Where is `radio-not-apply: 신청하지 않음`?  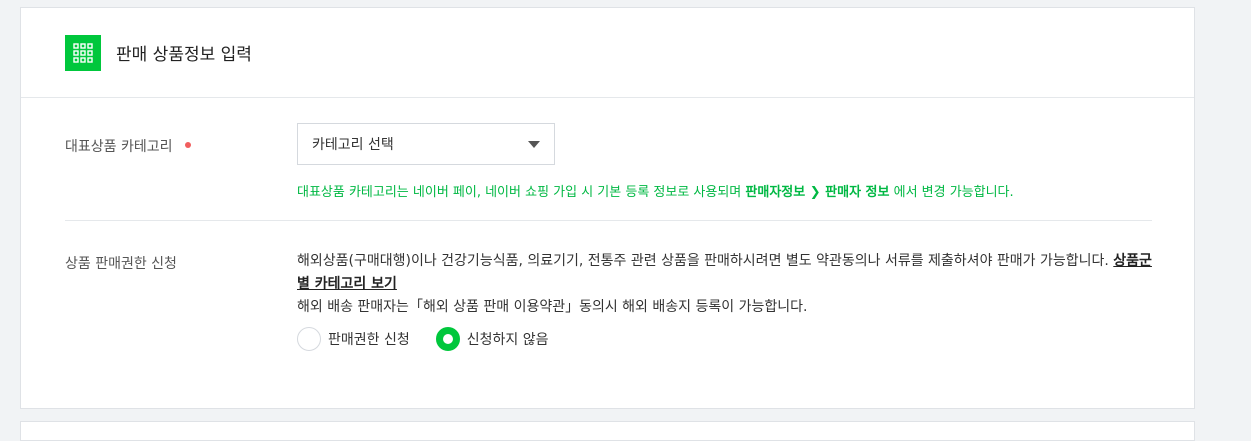
radio-not-apply: 신청하지 않음 is located at coordinates (492, 339).